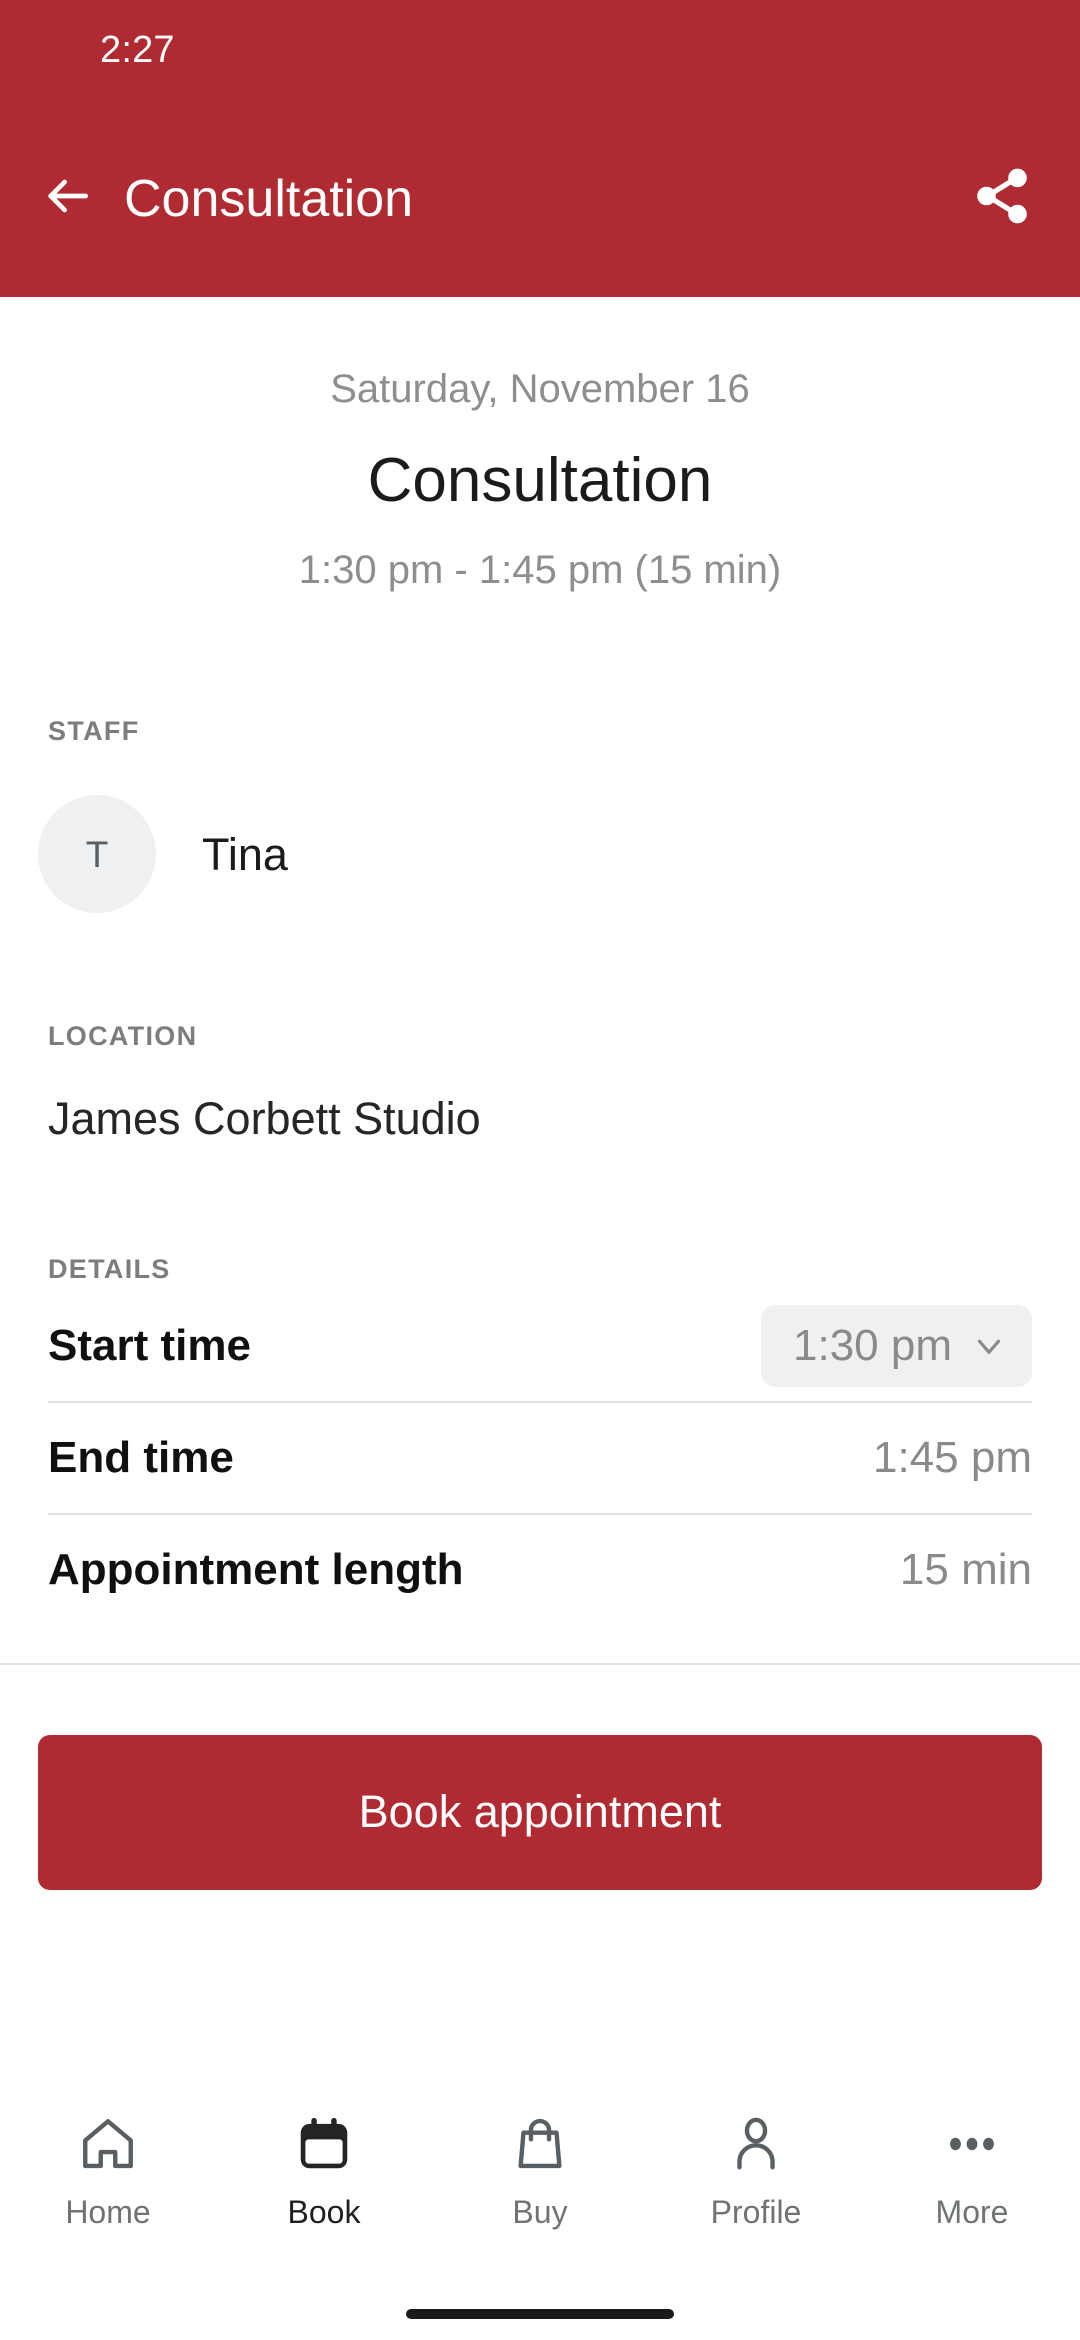 Image resolution: width=1080 pixels, height=2340 pixels. What do you see at coordinates (109, 1268) in the screenshot?
I see `details-section-label: DETAILS` at bounding box center [109, 1268].